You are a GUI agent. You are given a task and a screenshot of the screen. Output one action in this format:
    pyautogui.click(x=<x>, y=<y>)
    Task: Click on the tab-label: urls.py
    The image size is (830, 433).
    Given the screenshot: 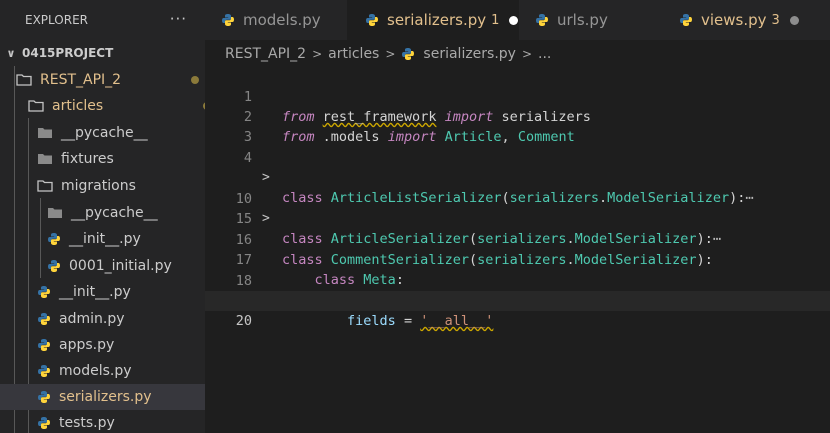 What is the action you would take?
    pyautogui.click(x=582, y=20)
    